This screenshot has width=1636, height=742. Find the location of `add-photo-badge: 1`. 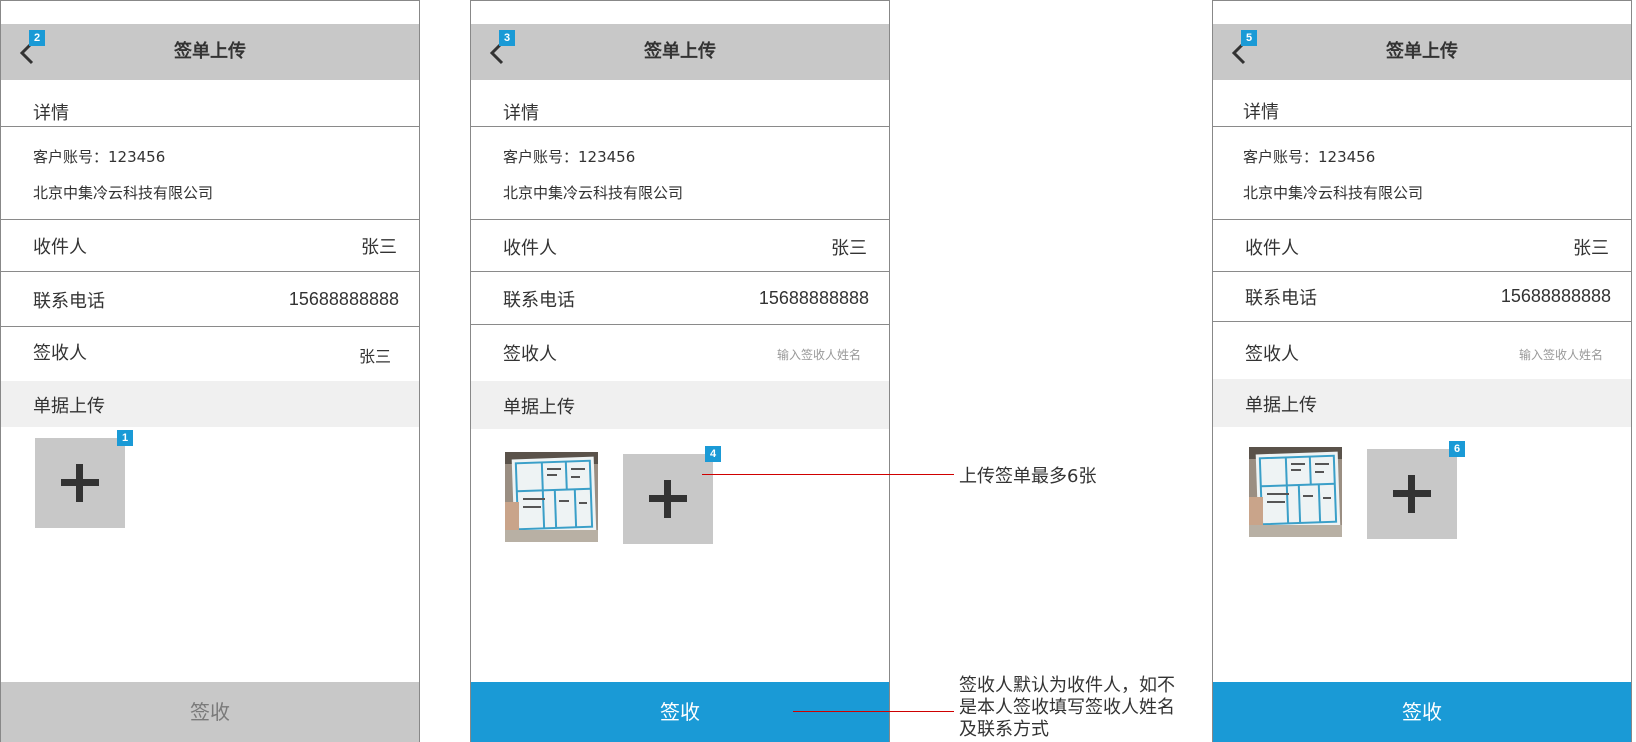

add-photo-badge: 1 is located at coordinates (125, 438).